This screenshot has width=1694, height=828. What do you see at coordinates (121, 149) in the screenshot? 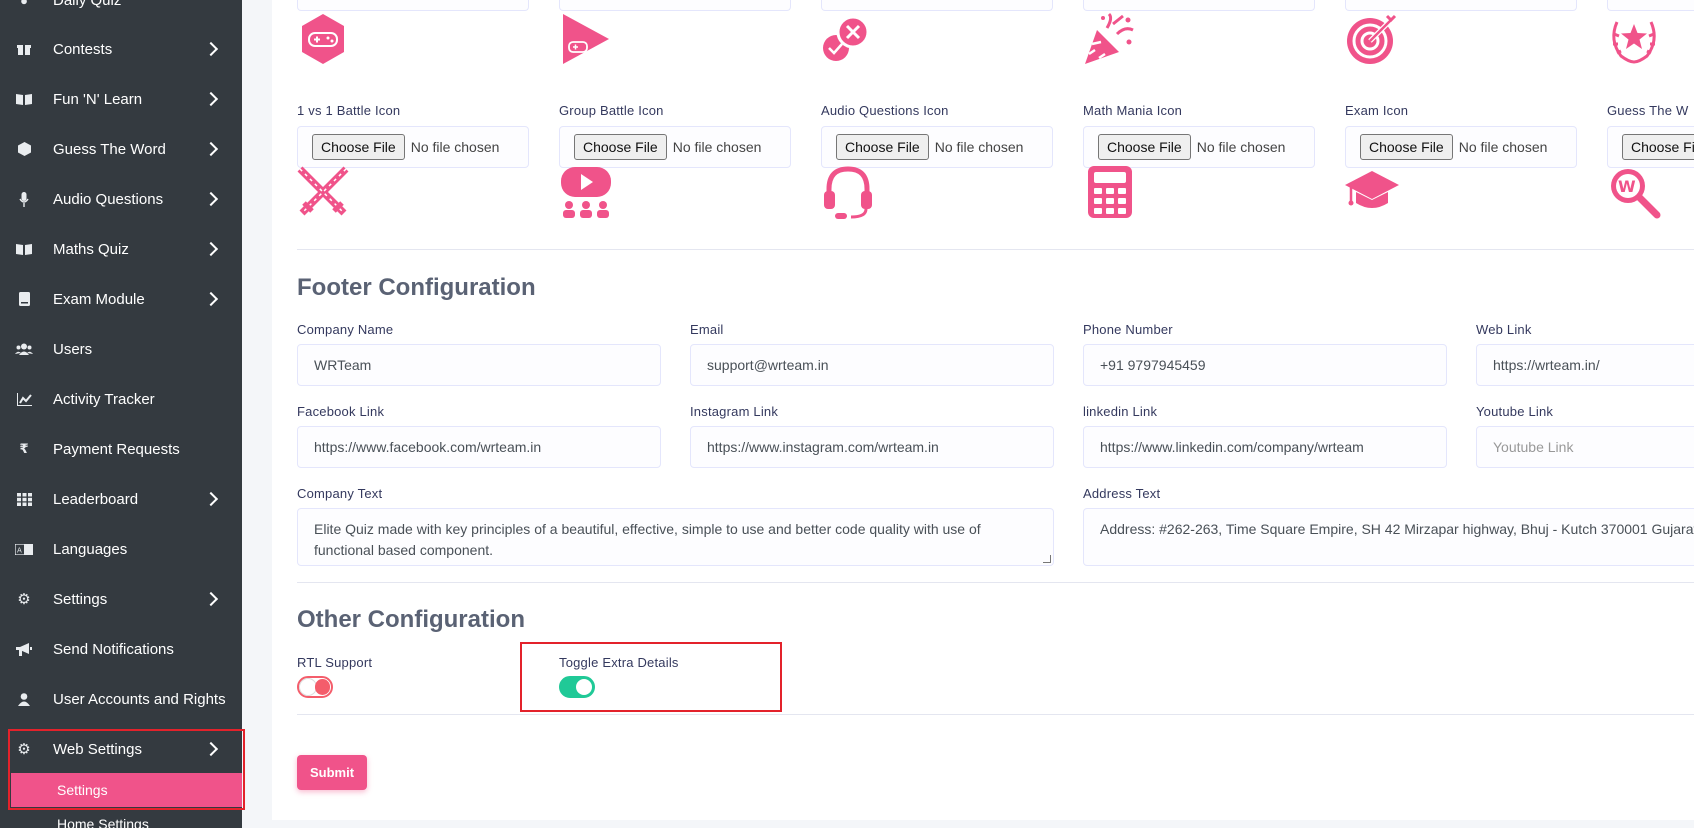
I see `sidebar-item-guess-the-word: Guess The Word` at bounding box center [121, 149].